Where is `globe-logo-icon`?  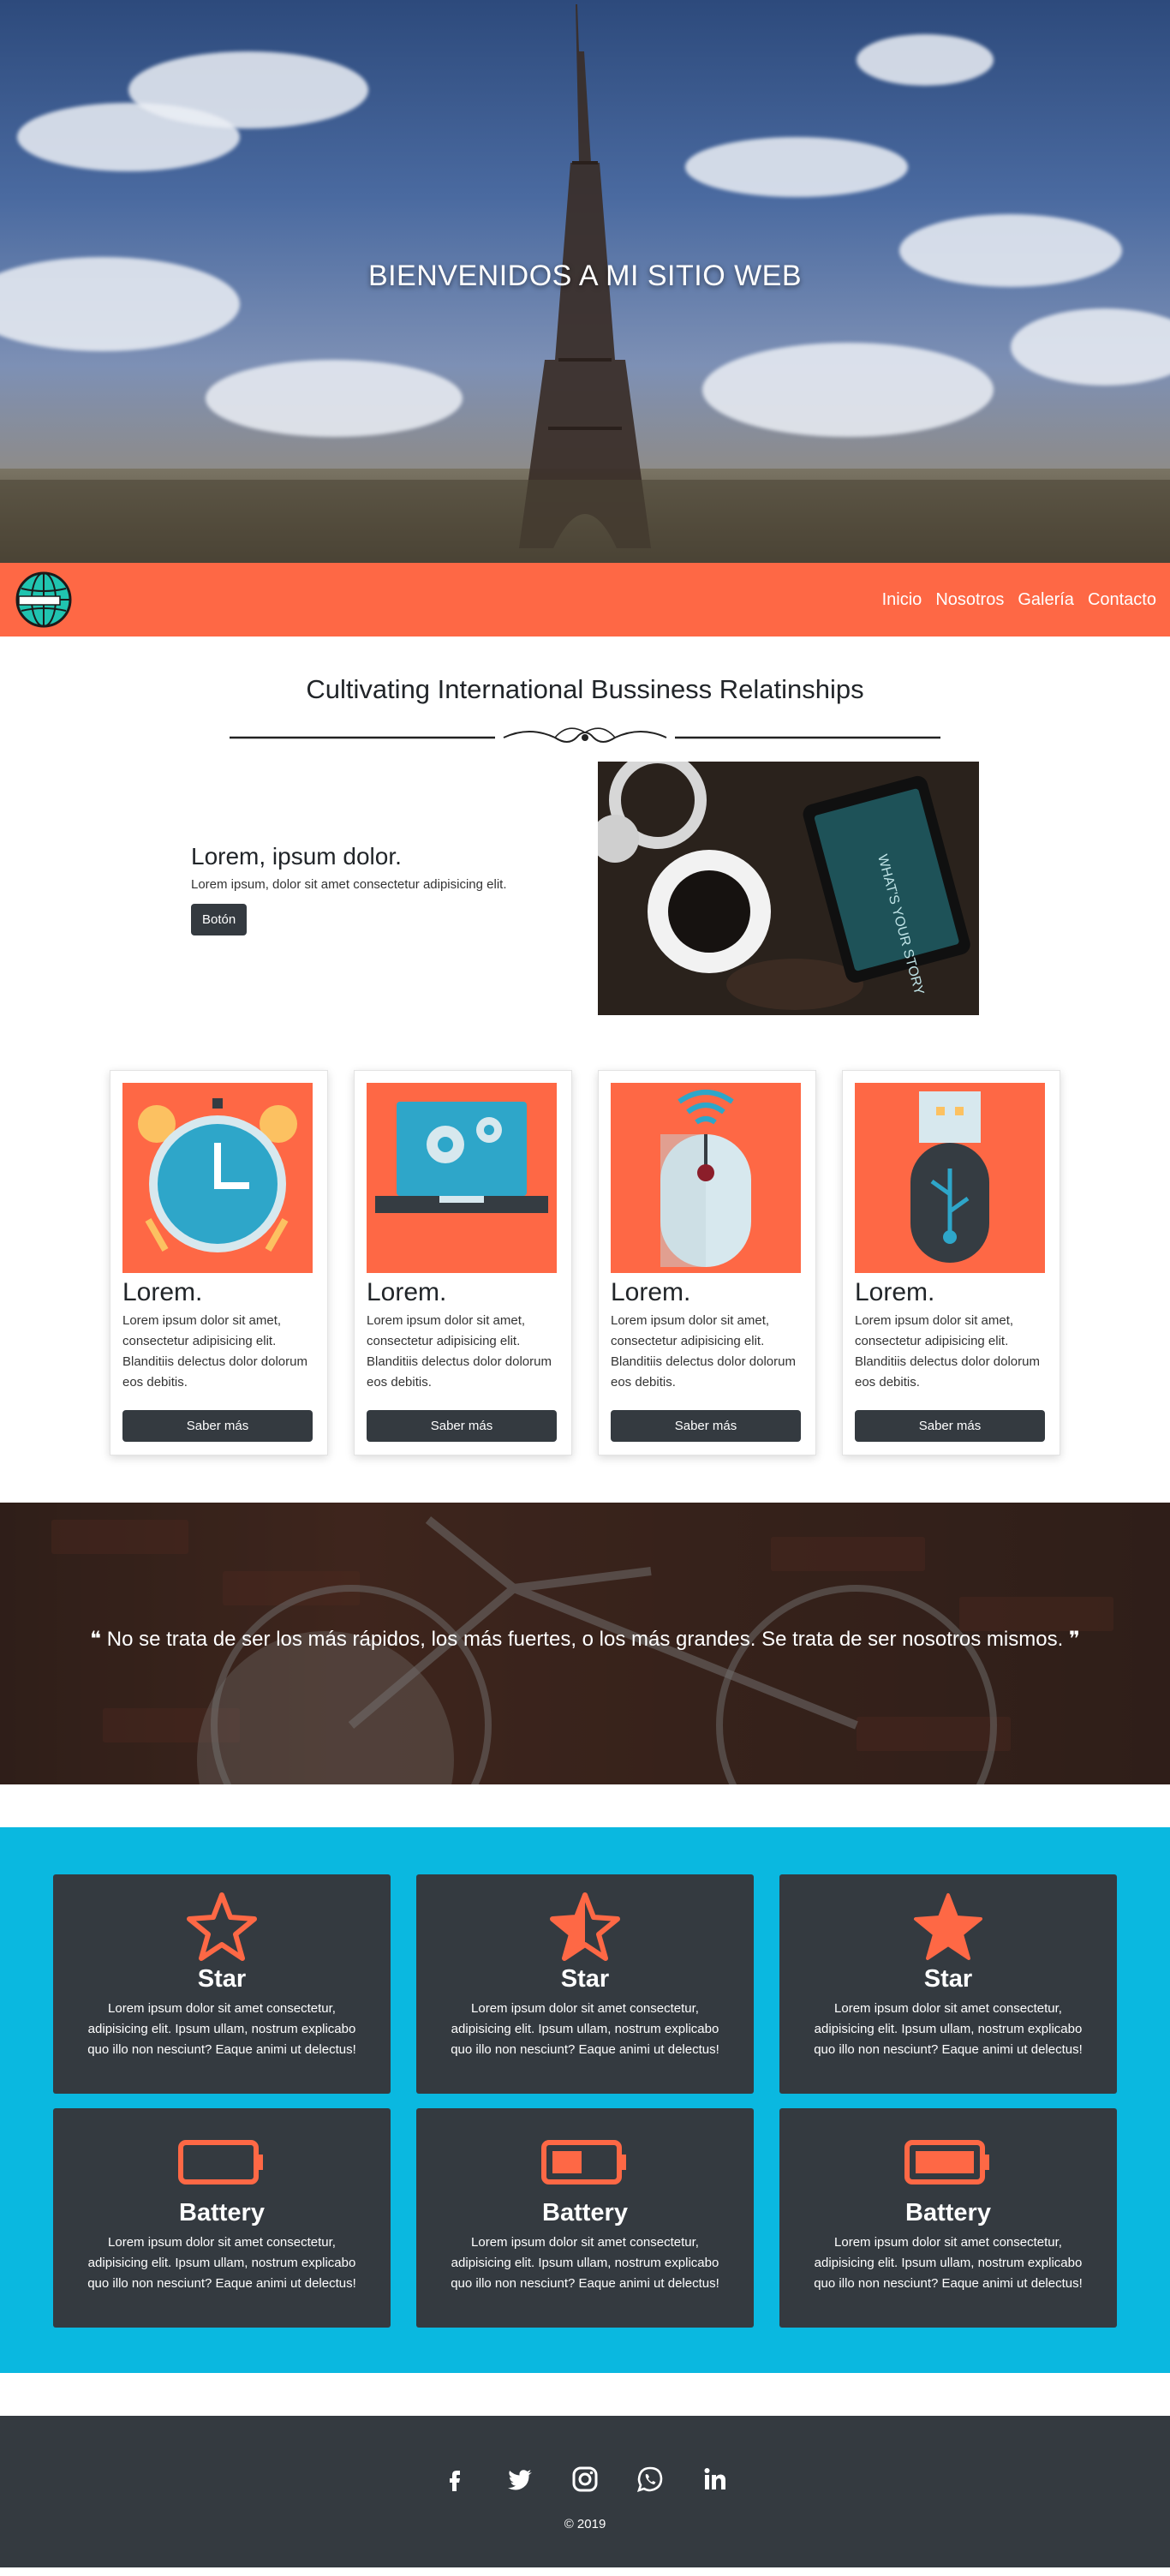
globe-logo-icon is located at coordinates (44, 600).